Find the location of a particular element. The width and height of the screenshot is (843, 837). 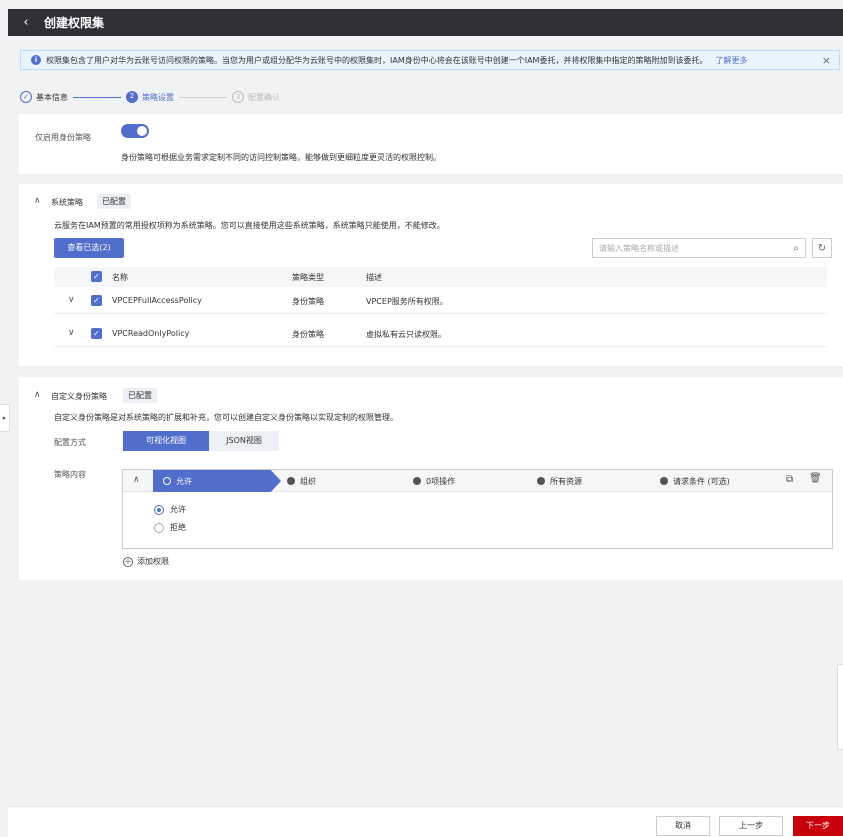

step-2-number: 2 is located at coordinates (132, 97).